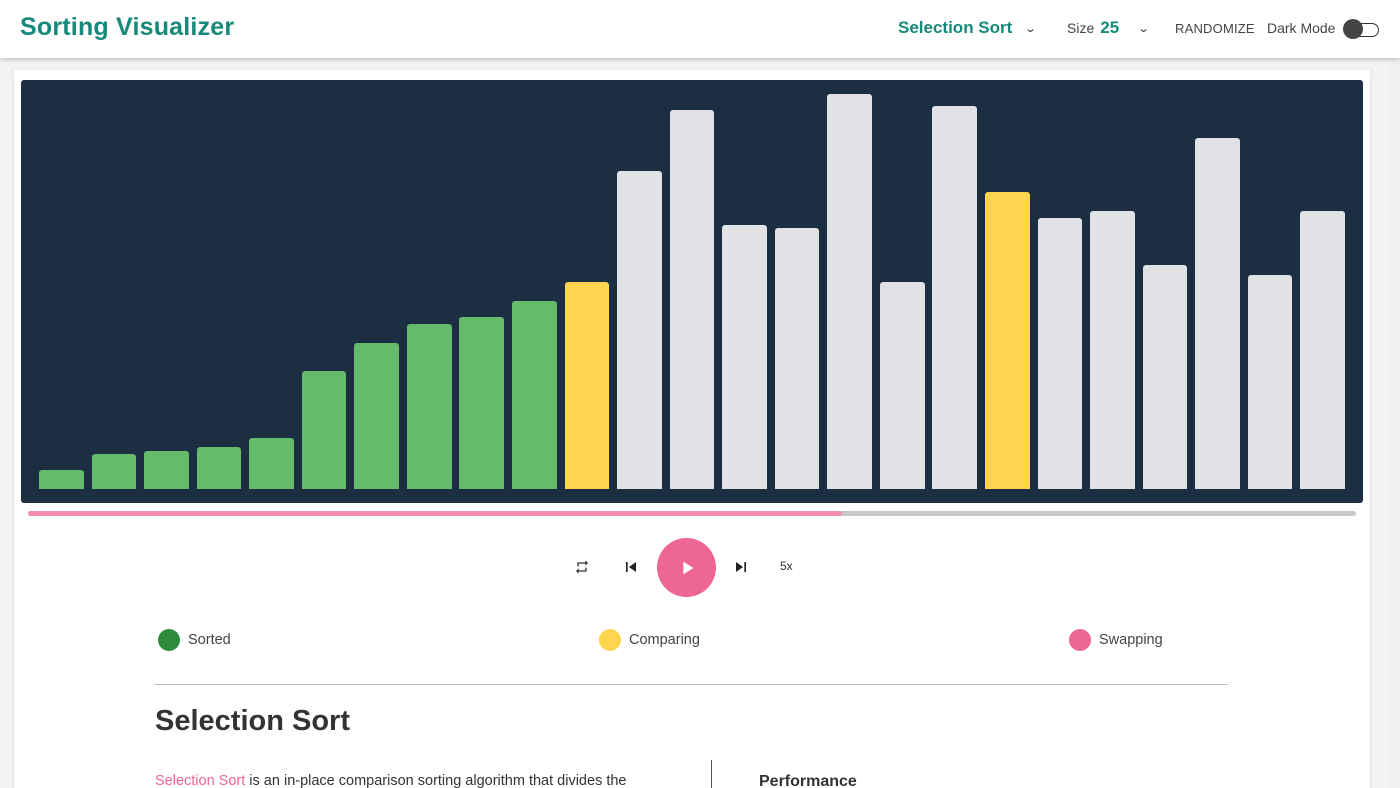 This screenshot has width=1400, height=788. I want to click on legend-label-swapping: Swapping, so click(1131, 640).